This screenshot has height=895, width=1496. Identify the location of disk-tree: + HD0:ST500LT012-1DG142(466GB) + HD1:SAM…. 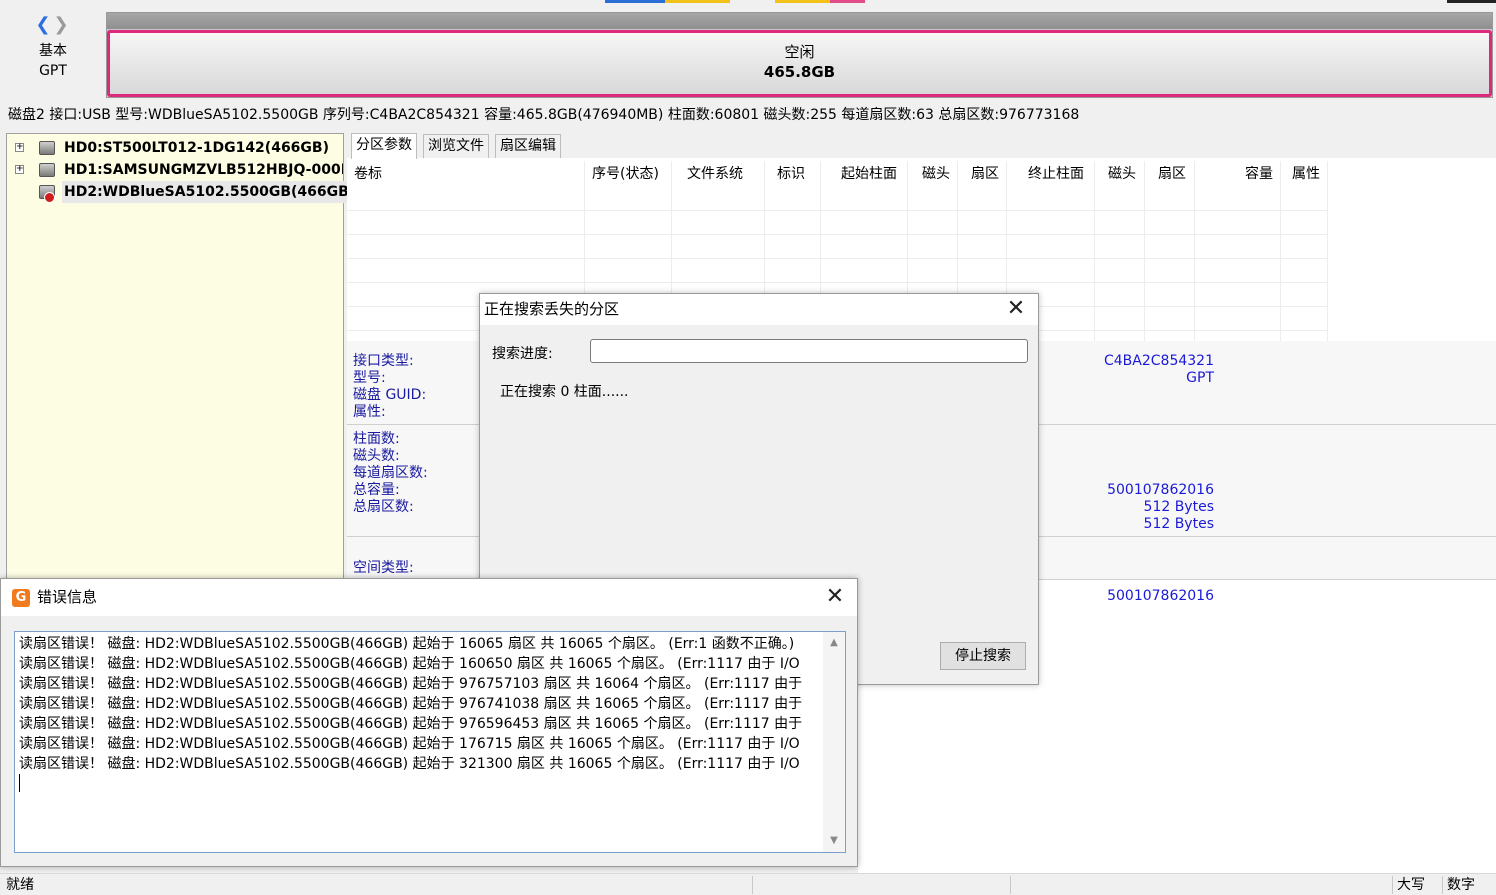
(182, 356).